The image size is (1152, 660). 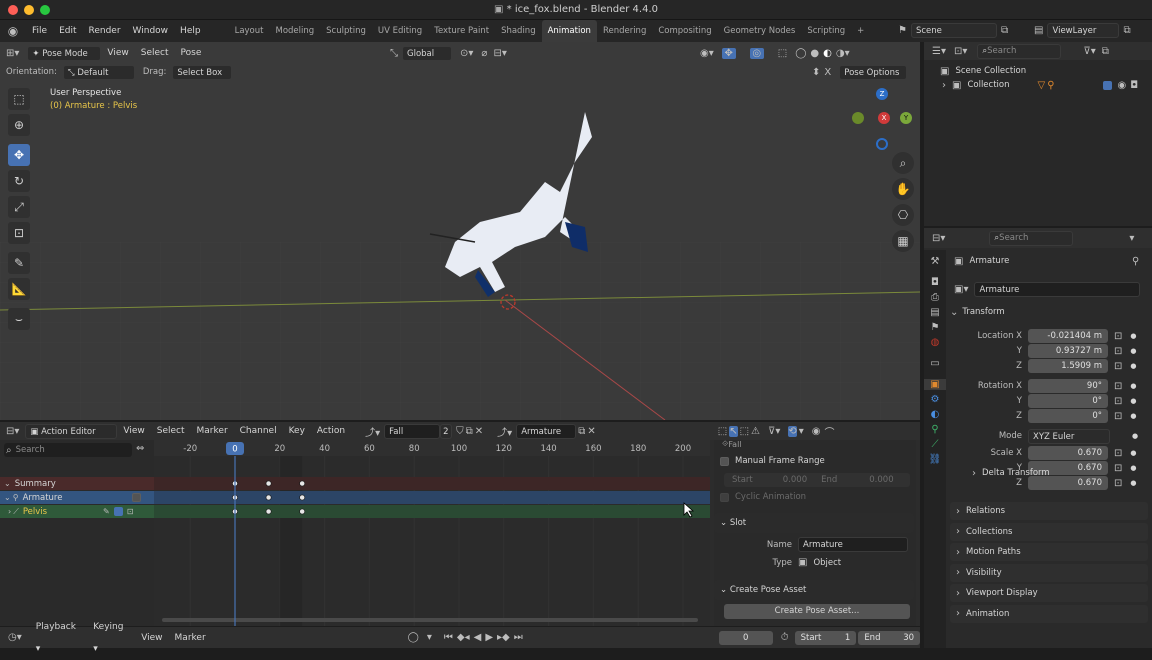 What do you see at coordinates (67, 31) in the screenshot?
I see `menu-edit: Edit` at bounding box center [67, 31].